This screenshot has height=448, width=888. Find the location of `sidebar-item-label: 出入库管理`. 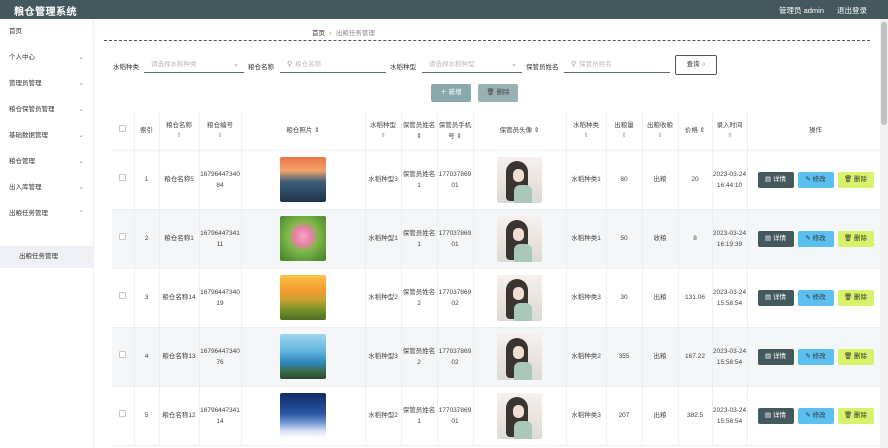

sidebar-item-label: 出入库管理 is located at coordinates (25, 187).